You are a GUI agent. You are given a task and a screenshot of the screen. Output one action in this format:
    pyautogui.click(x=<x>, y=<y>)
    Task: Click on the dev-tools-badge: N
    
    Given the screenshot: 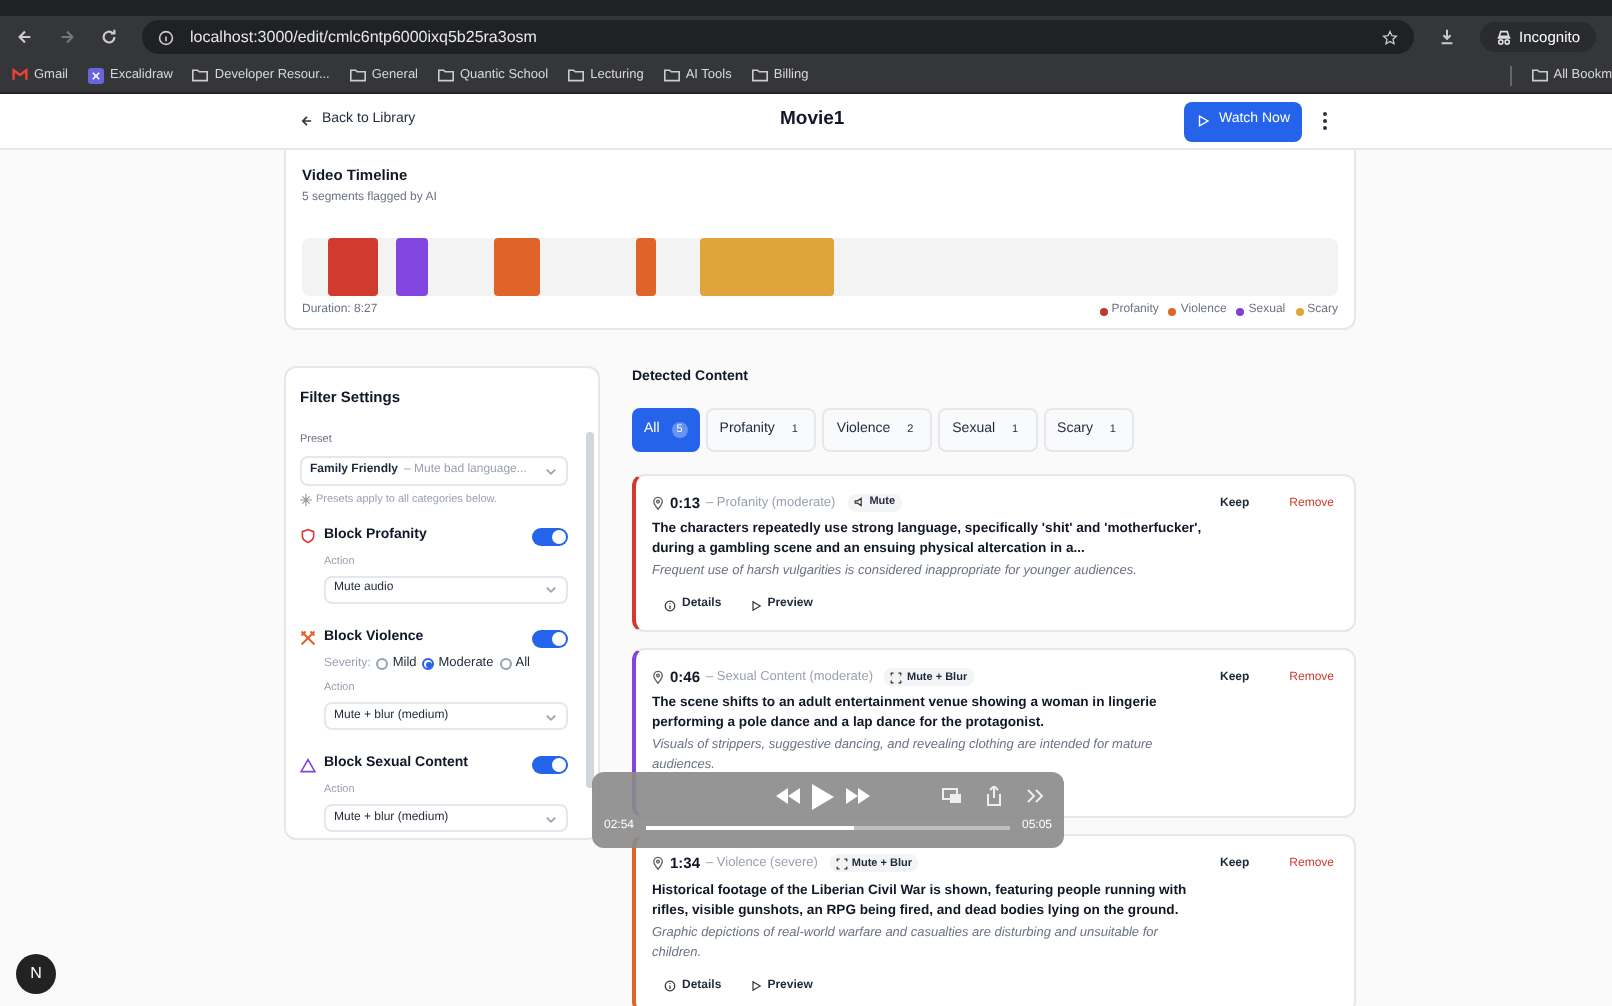 What is the action you would take?
    pyautogui.click(x=36, y=974)
    